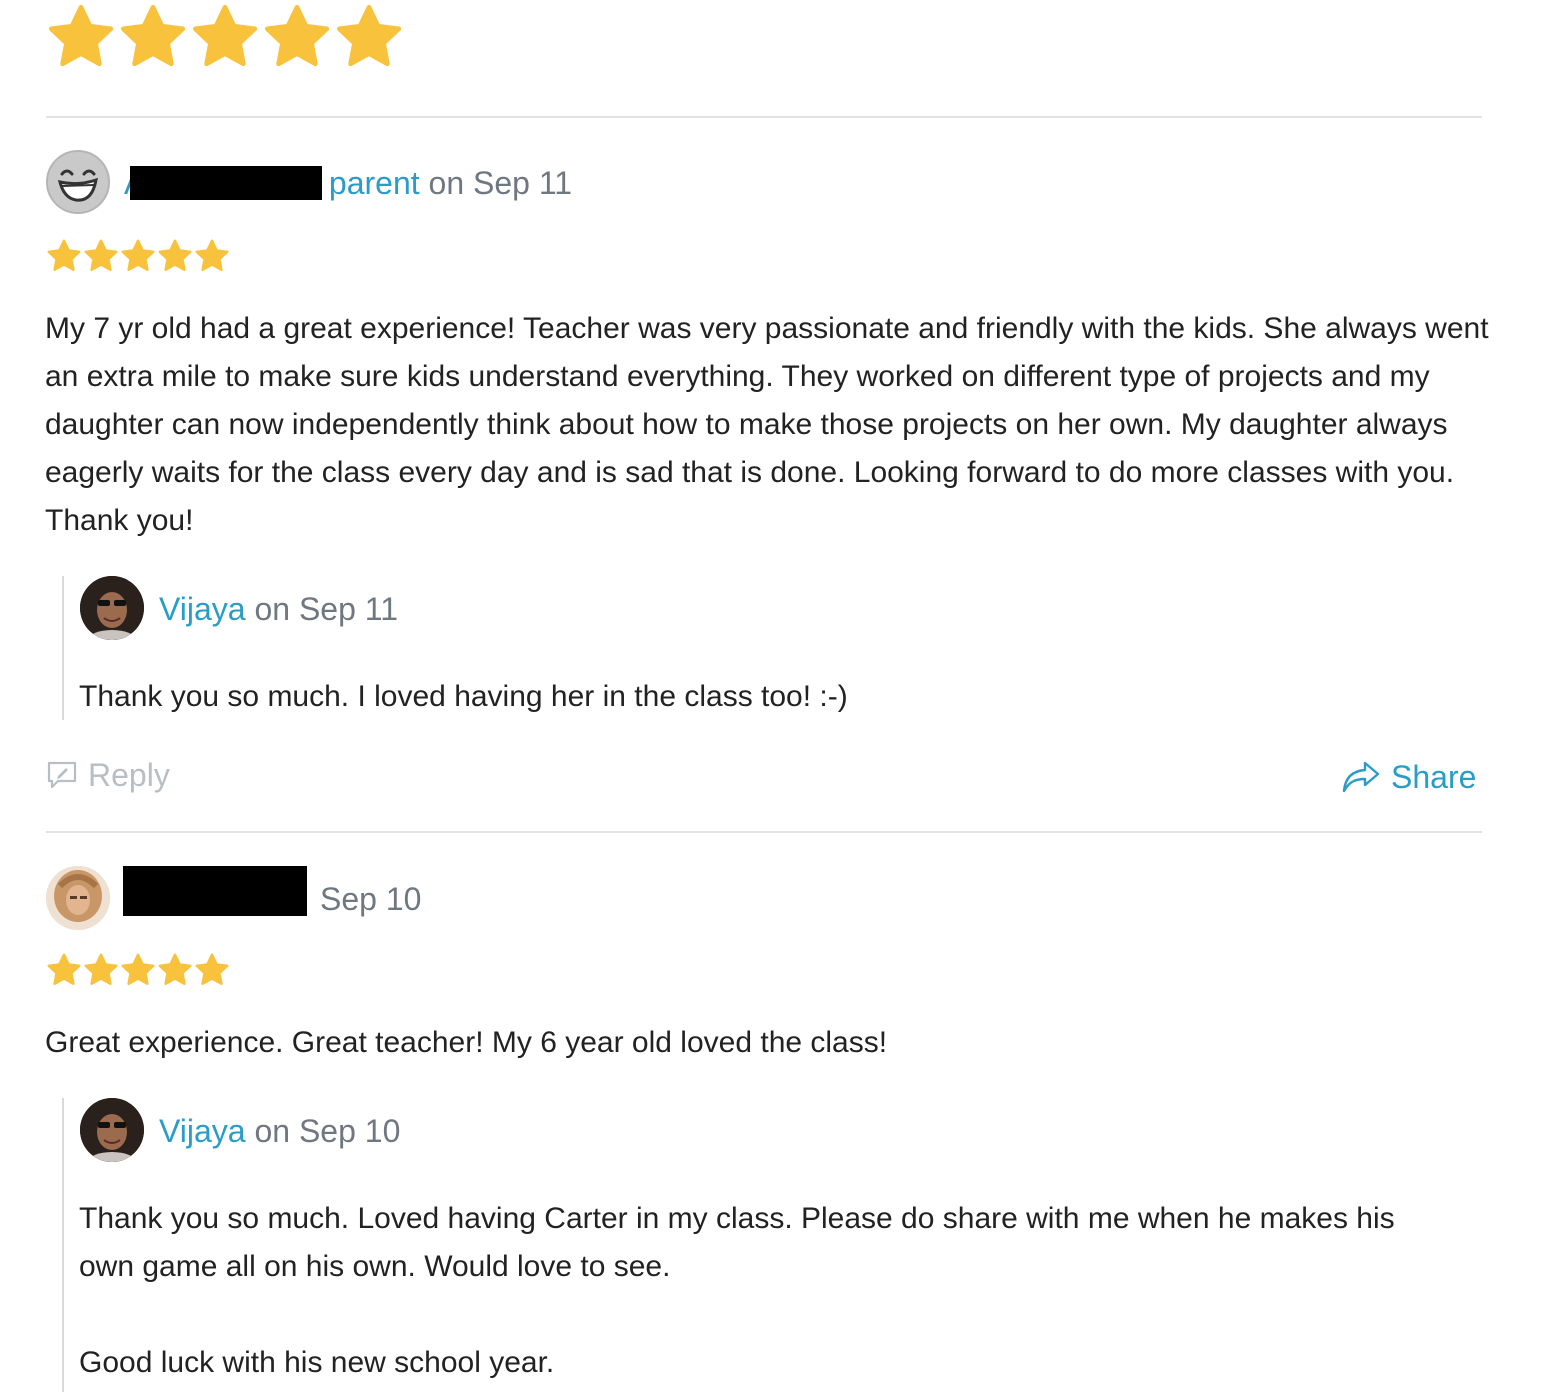 The width and height of the screenshot is (1568, 1392). I want to click on grinning-face-icon, so click(78, 182).